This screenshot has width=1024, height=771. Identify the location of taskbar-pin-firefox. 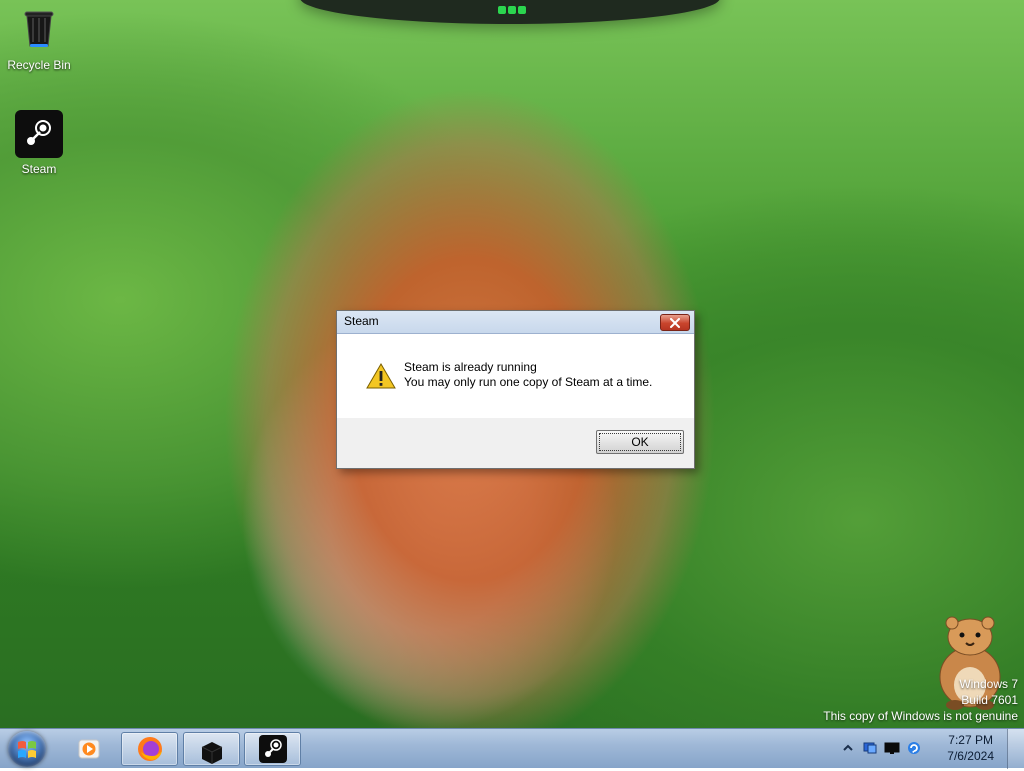
(149, 749).